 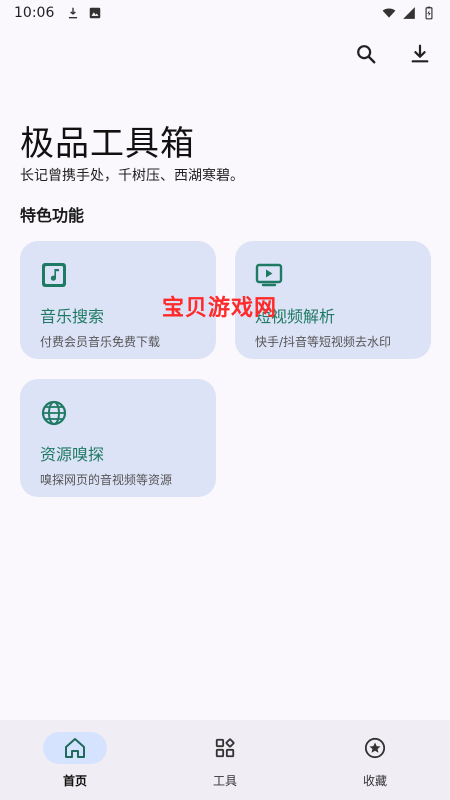 I want to click on download-icon, so click(x=420, y=53).